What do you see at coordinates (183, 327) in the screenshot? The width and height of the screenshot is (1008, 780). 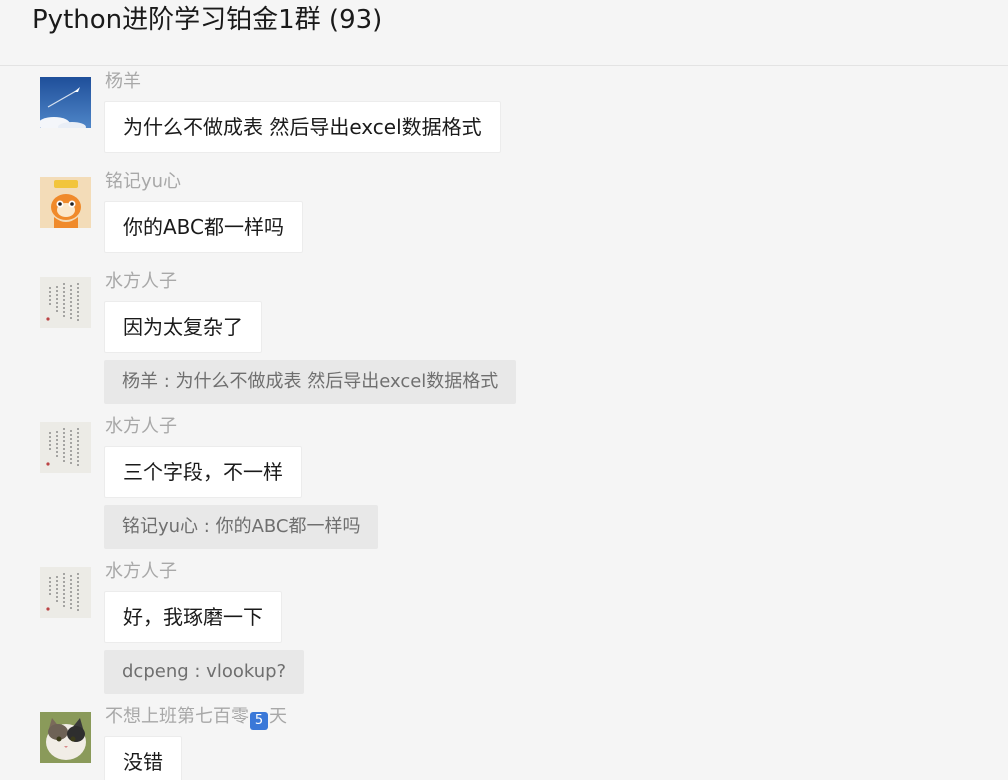 I see `message-bubble: 因为太复杂了` at bounding box center [183, 327].